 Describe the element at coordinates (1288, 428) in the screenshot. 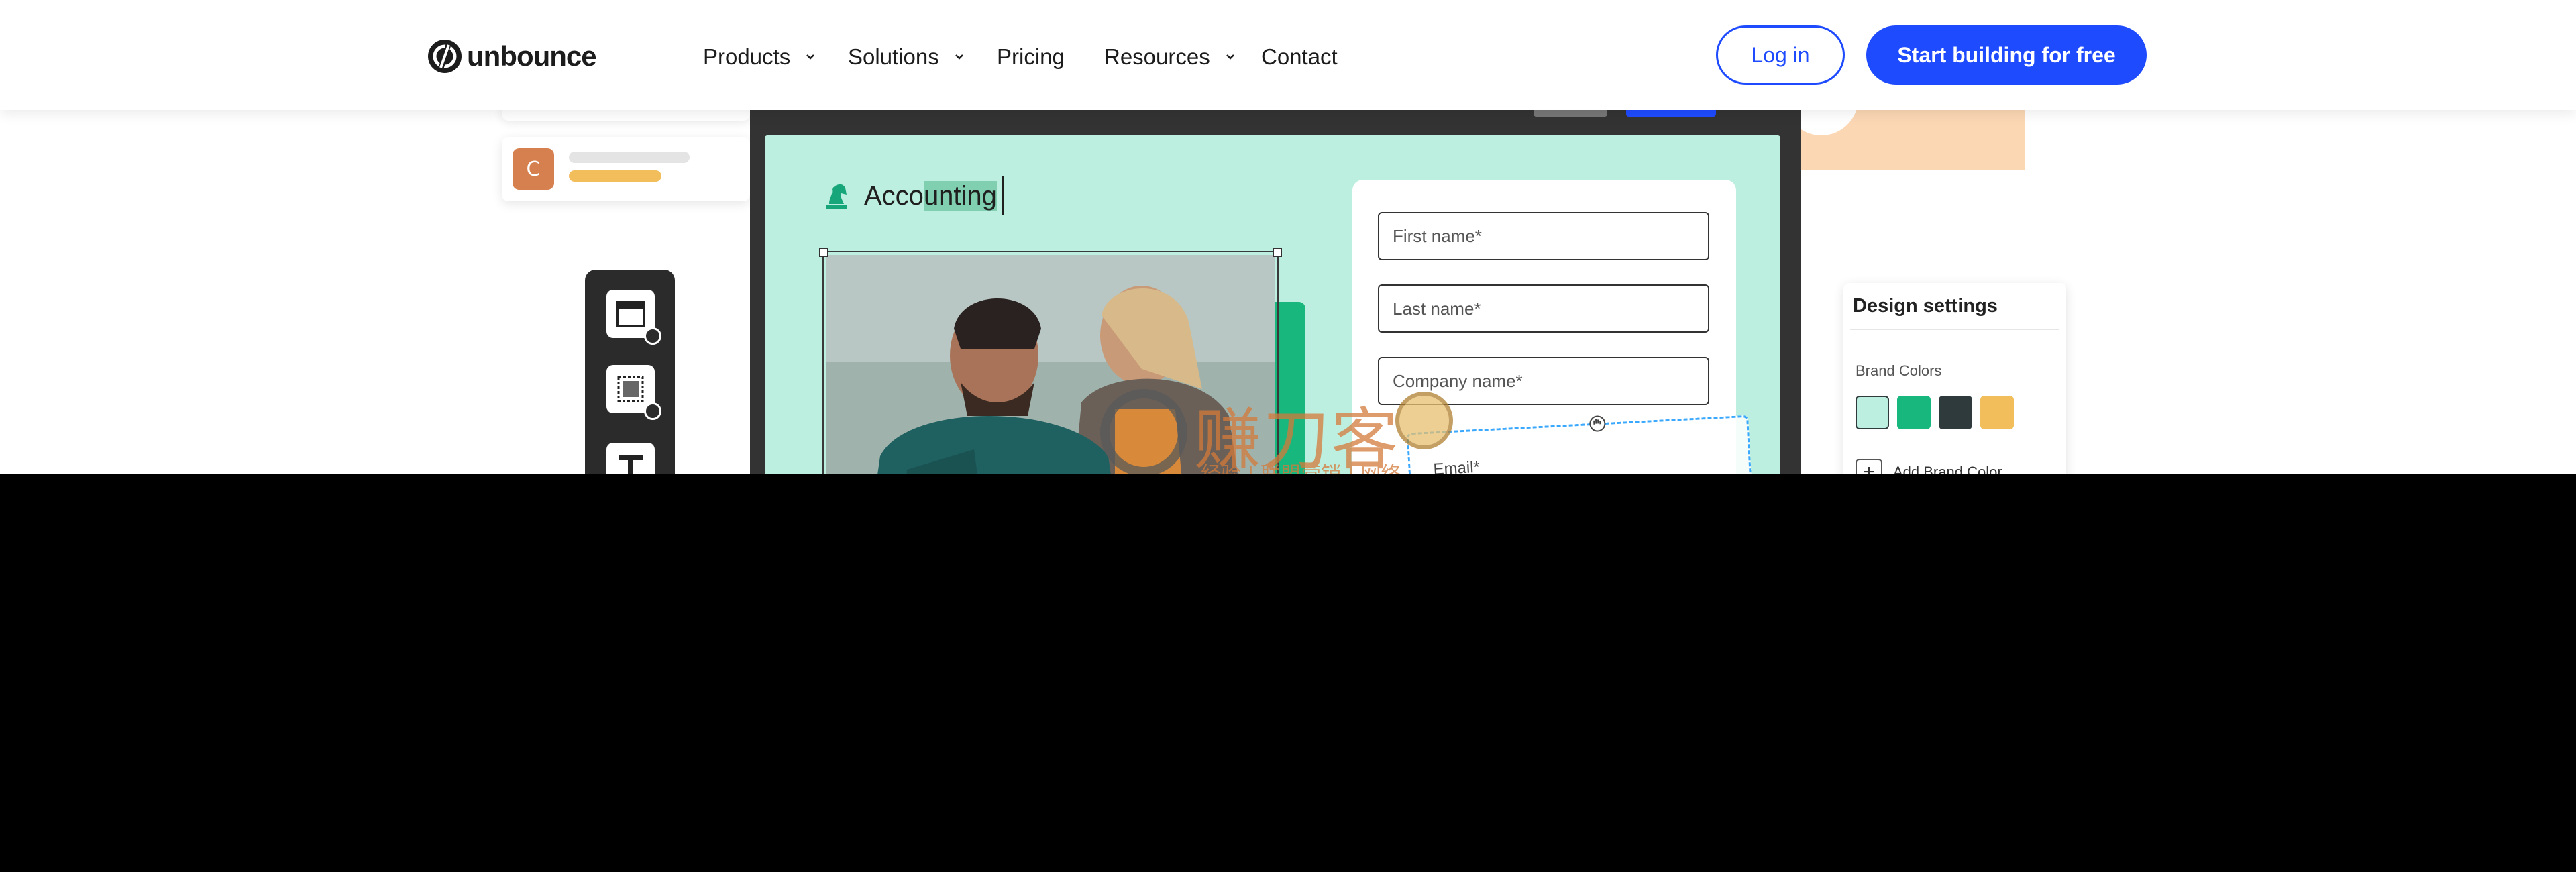

I see `watermark: 赚刀客 经验 | 联盟营销 | 网络` at that location.